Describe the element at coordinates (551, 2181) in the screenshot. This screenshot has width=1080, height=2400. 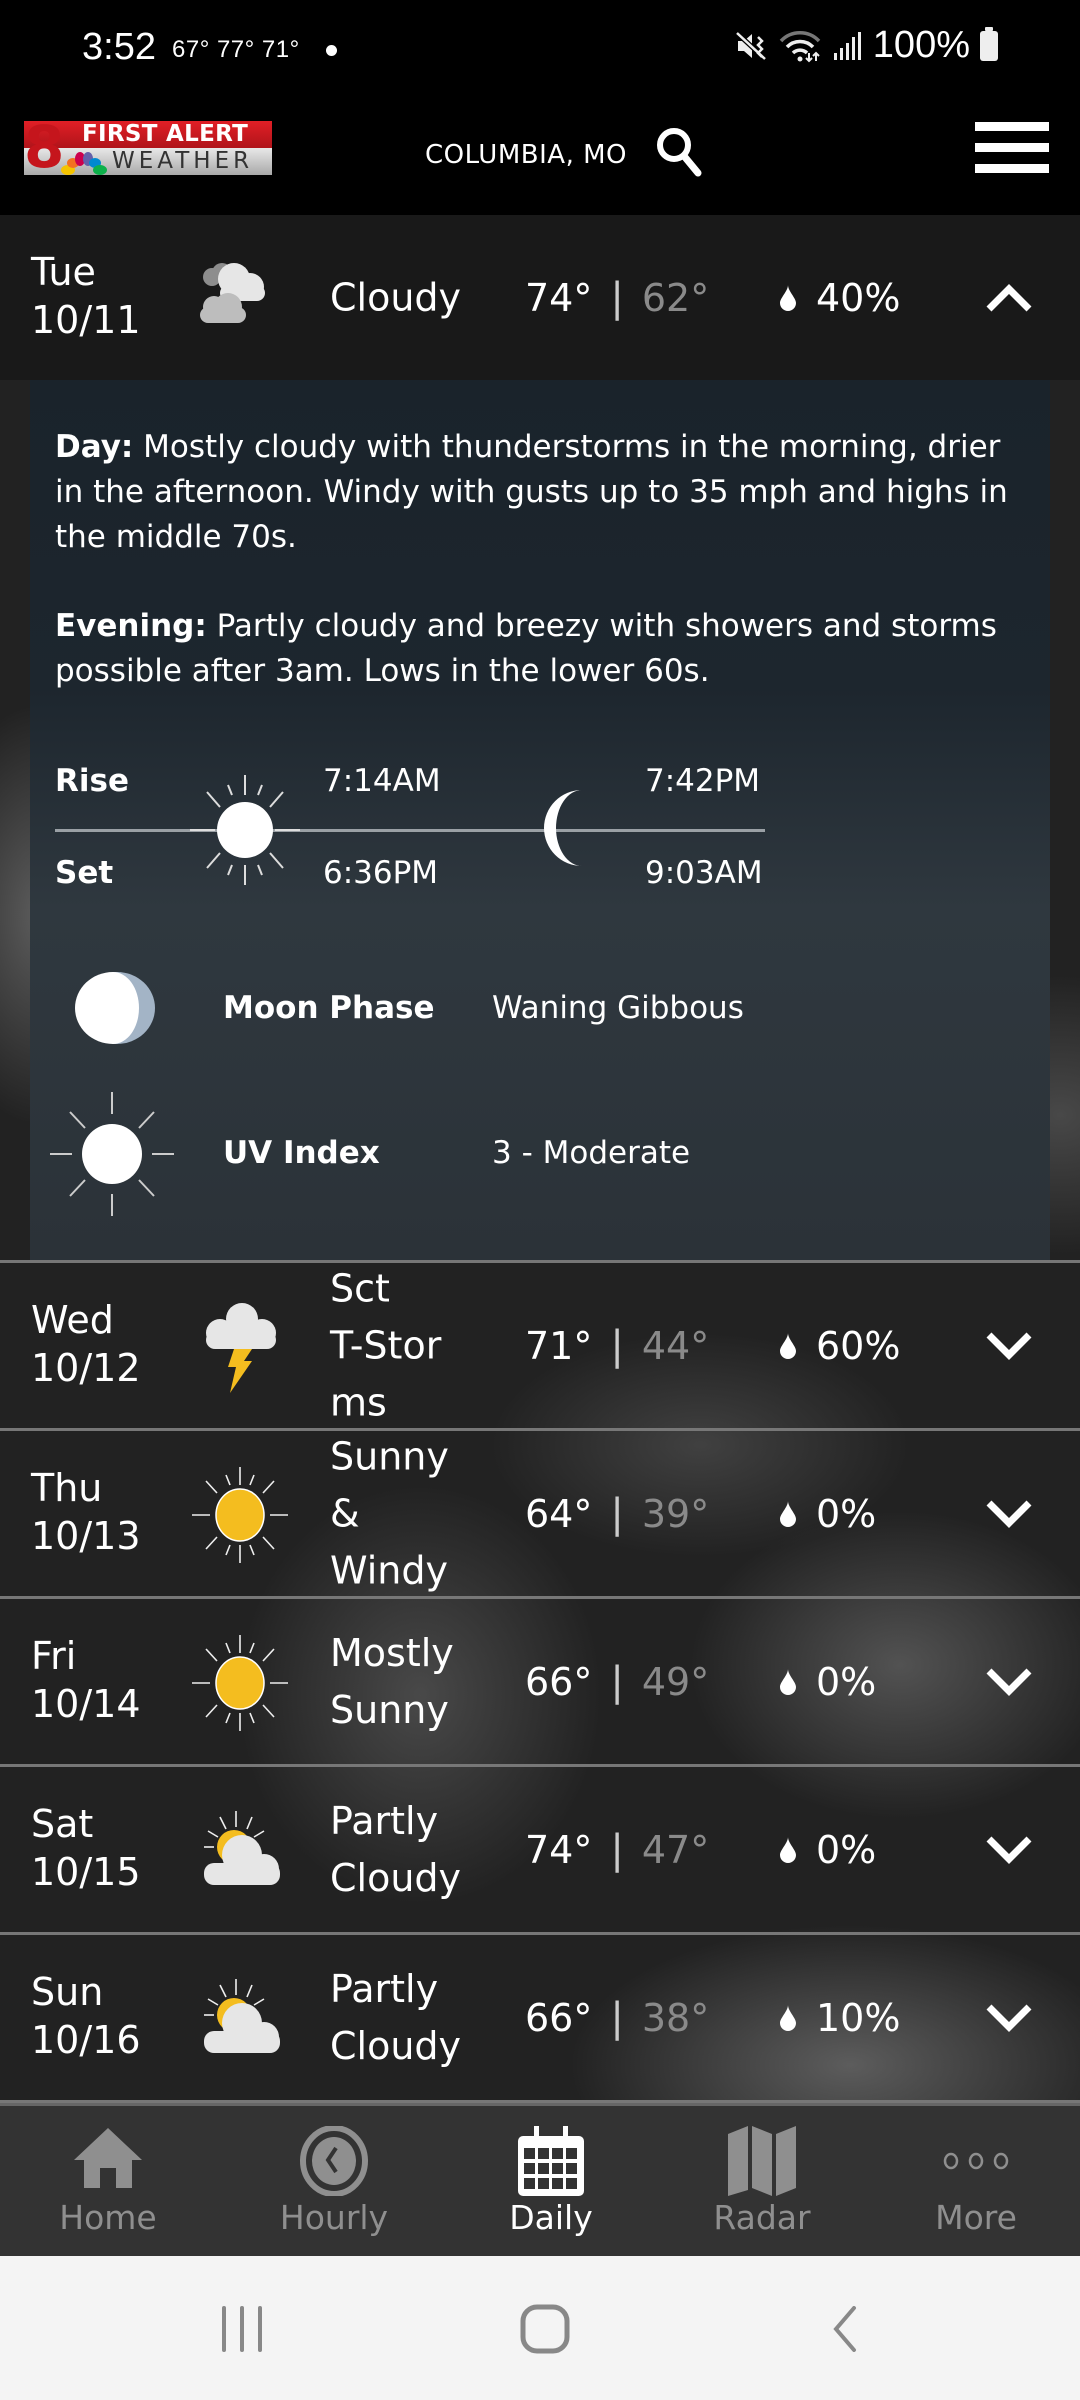
I see `tab-daily: Daily` at that location.